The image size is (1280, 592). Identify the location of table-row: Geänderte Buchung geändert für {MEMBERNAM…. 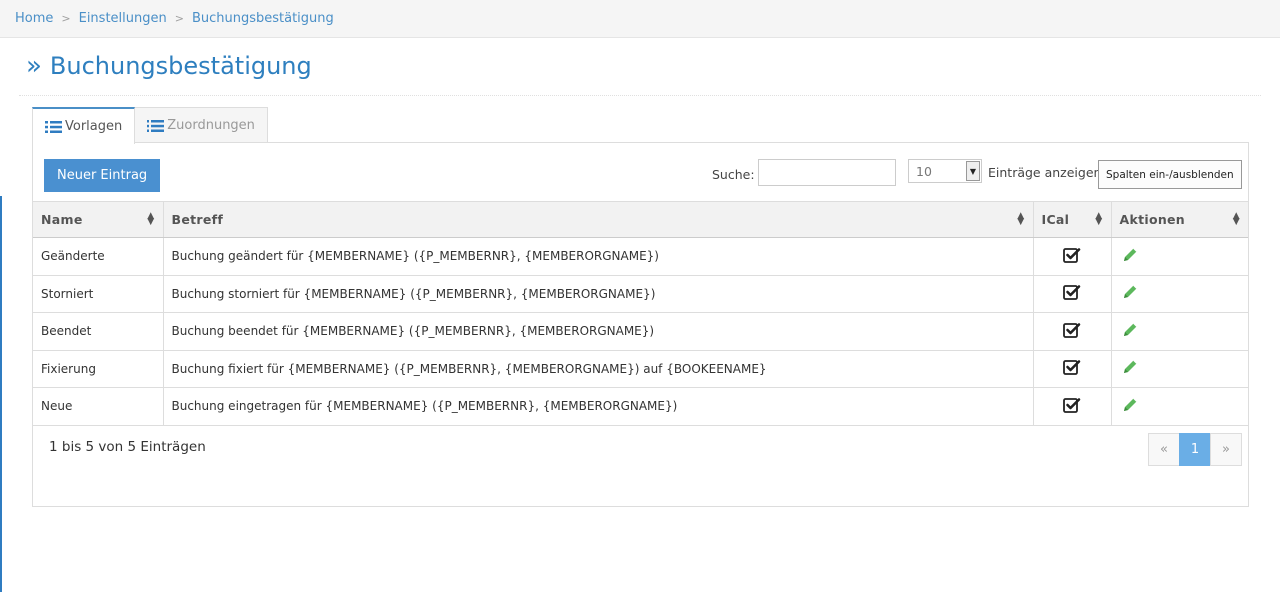
(640, 256).